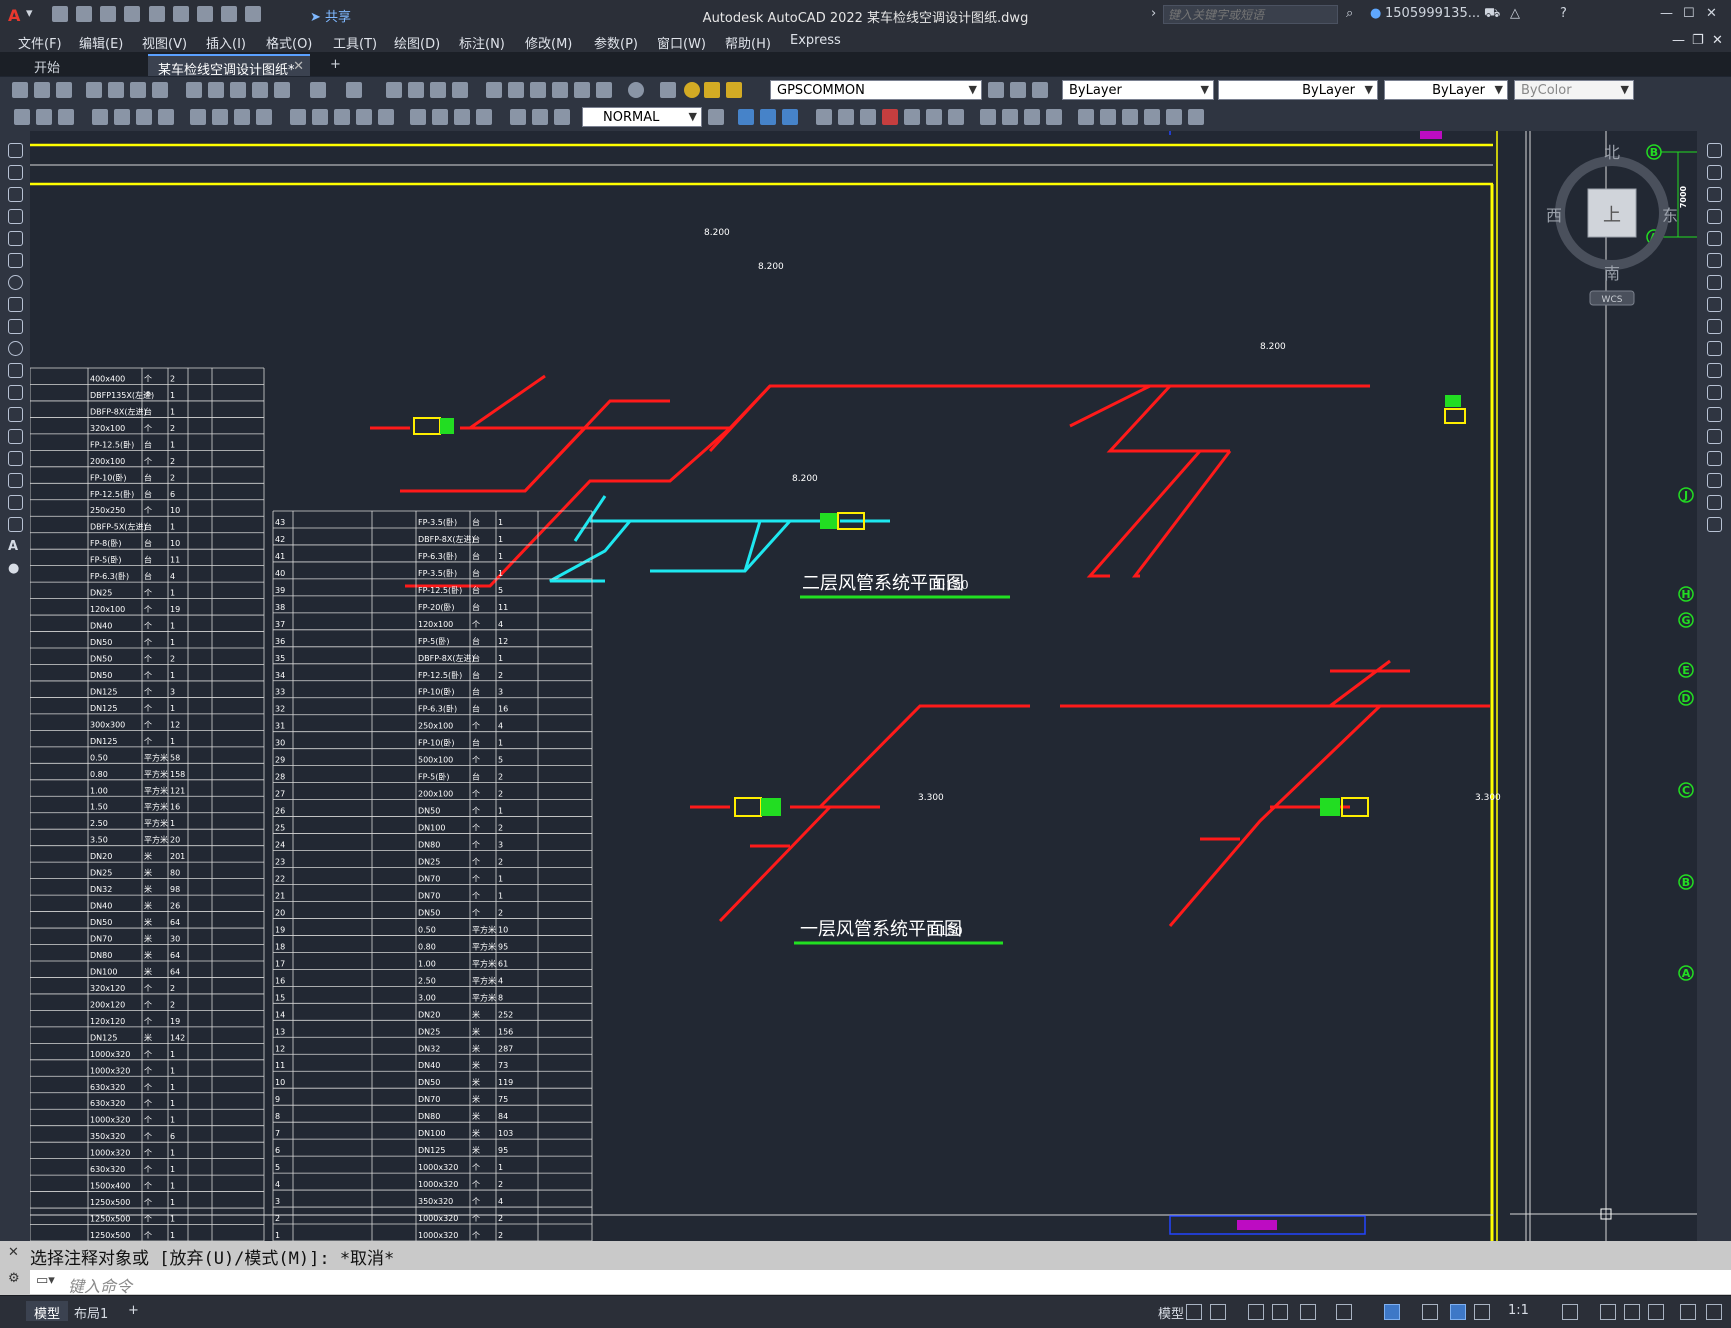 This screenshot has width=1731, height=1328. Describe the element at coordinates (1196, 117) in the screenshot. I see `rotate-icon` at that location.